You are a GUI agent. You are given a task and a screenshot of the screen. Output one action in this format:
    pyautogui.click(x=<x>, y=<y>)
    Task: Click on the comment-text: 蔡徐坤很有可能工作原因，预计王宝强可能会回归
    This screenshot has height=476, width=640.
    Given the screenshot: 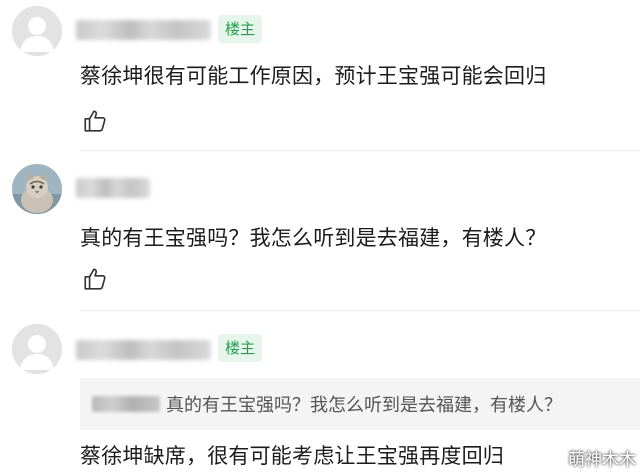 What is the action you would take?
    pyautogui.click(x=313, y=76)
    